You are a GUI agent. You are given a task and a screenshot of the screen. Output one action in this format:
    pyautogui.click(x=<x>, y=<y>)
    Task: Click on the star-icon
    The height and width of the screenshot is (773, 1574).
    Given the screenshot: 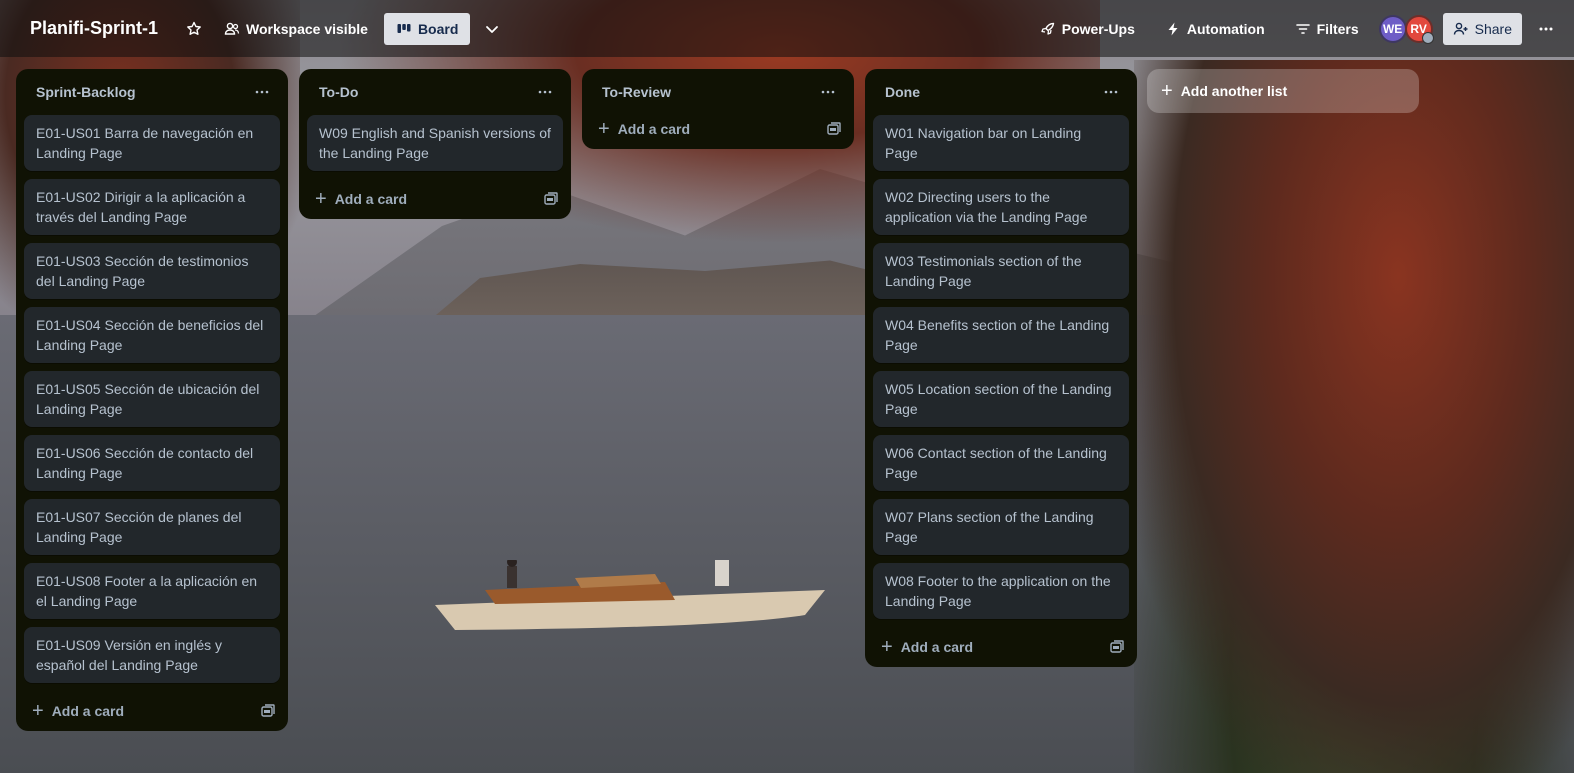 What is the action you would take?
    pyautogui.click(x=194, y=28)
    